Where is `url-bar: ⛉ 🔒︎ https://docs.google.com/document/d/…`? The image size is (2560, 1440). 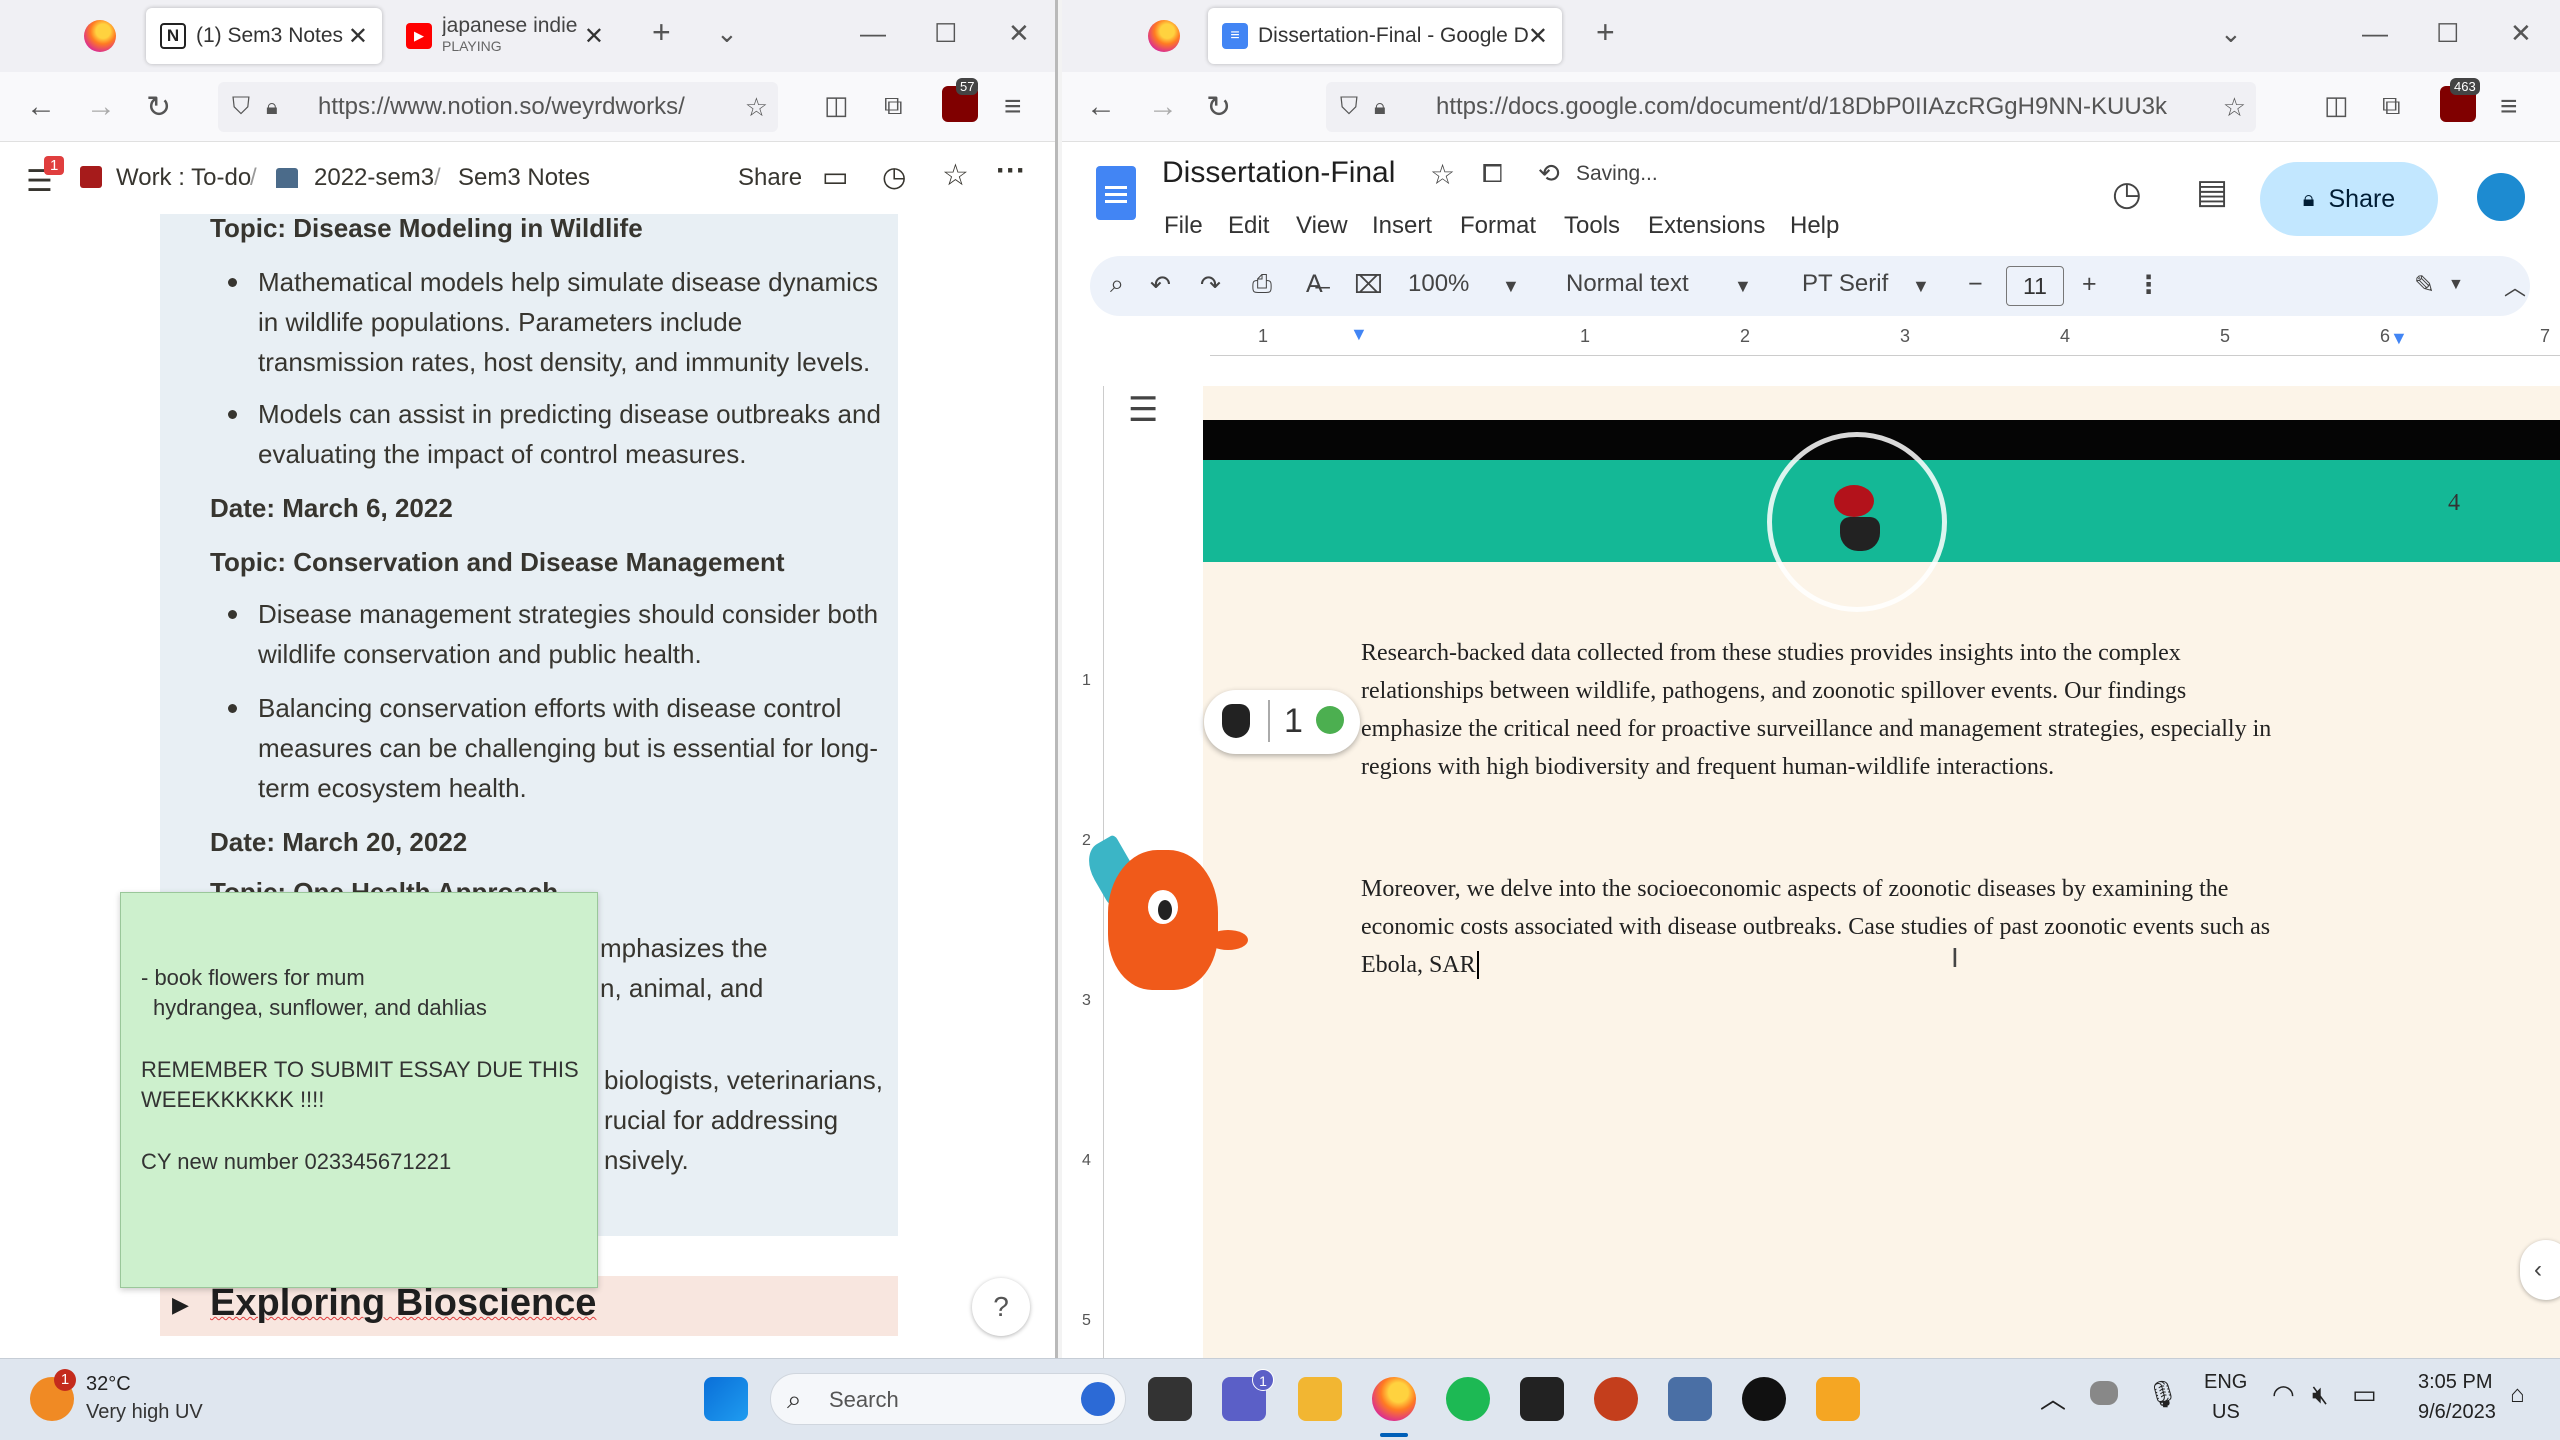
url-bar: ⛉ 🔒︎ https://docs.google.com/document/d/… is located at coordinates (1791, 107).